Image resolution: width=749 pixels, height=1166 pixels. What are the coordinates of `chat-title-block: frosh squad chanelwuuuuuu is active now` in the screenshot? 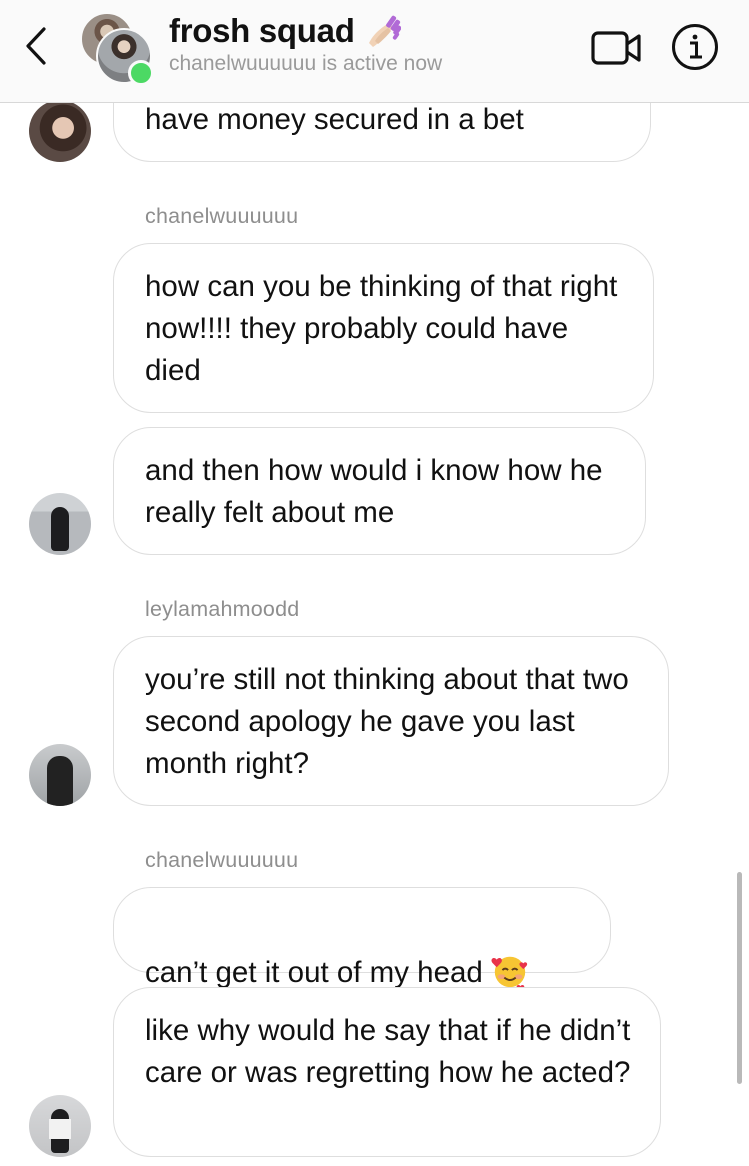 It's located at (369, 44).